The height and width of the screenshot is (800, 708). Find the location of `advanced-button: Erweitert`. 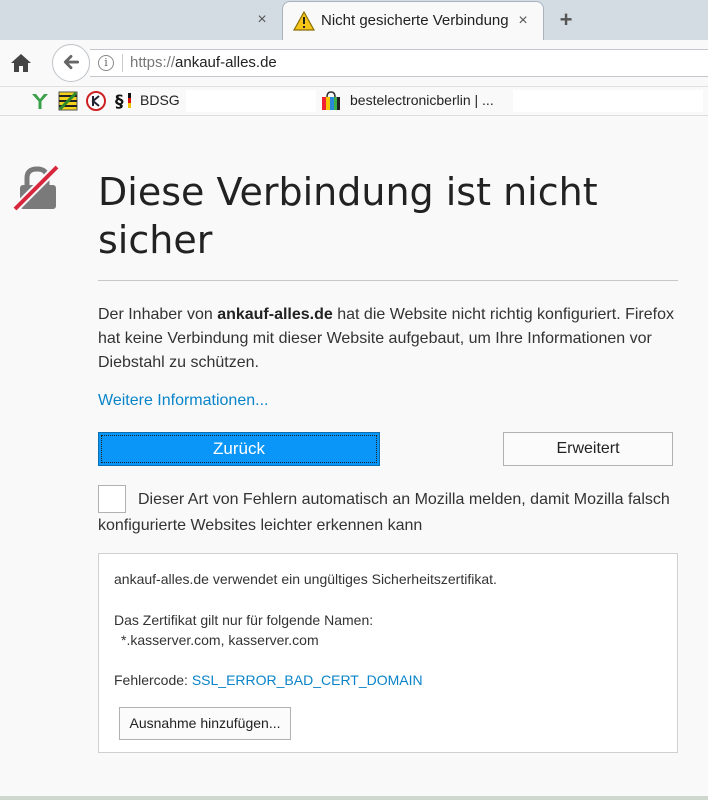

advanced-button: Erweitert is located at coordinates (588, 449).